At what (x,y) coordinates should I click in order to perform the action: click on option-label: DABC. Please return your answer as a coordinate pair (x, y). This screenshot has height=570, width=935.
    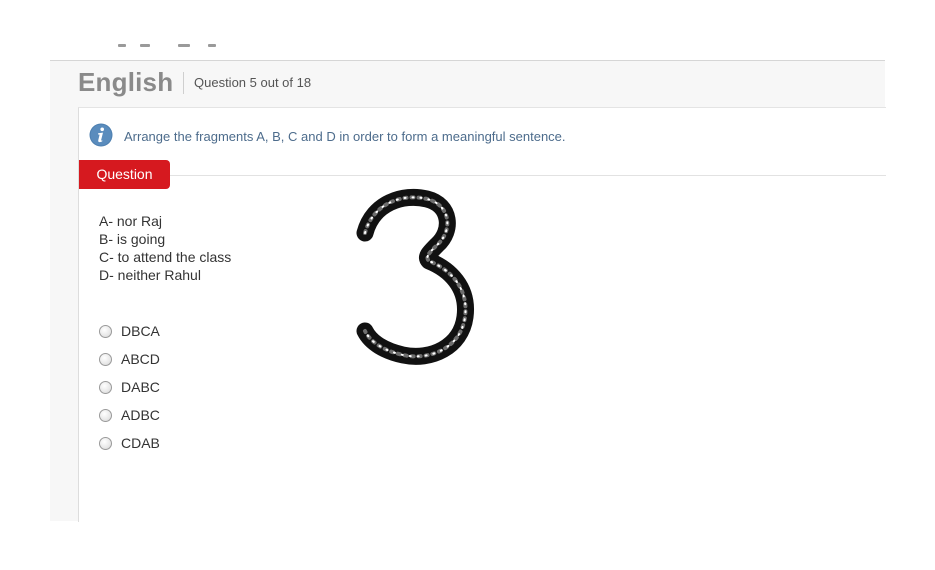
    Looking at the image, I should click on (140, 387).